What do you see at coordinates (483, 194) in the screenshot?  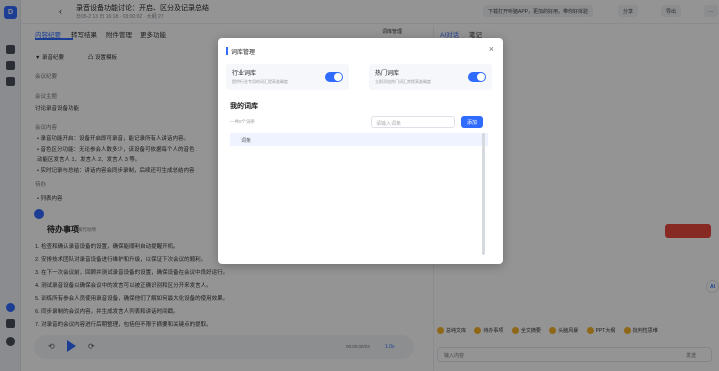 I see `scrollbar` at bounding box center [483, 194].